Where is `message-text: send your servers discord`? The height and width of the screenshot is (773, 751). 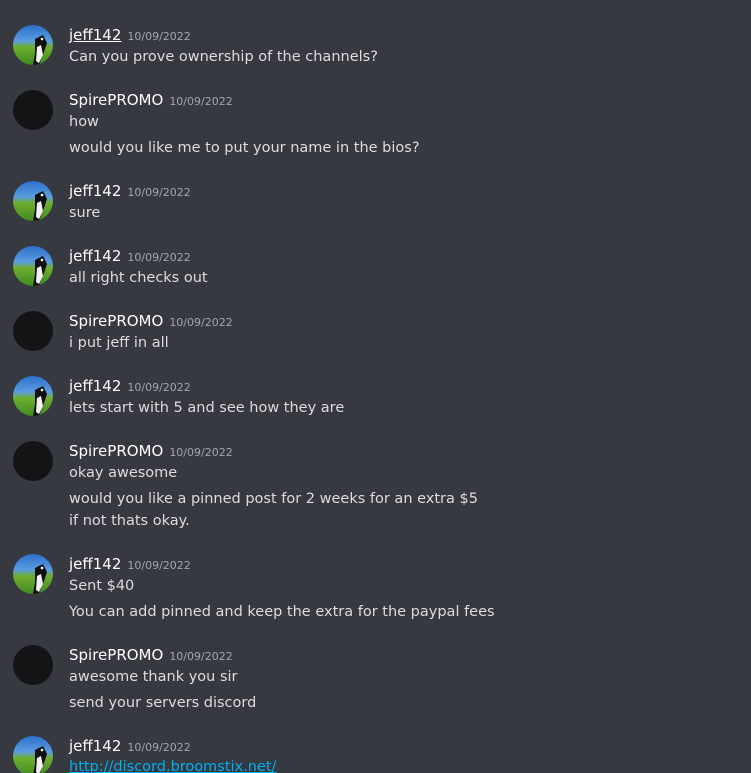 message-text: send your servers discord is located at coordinates (163, 703).